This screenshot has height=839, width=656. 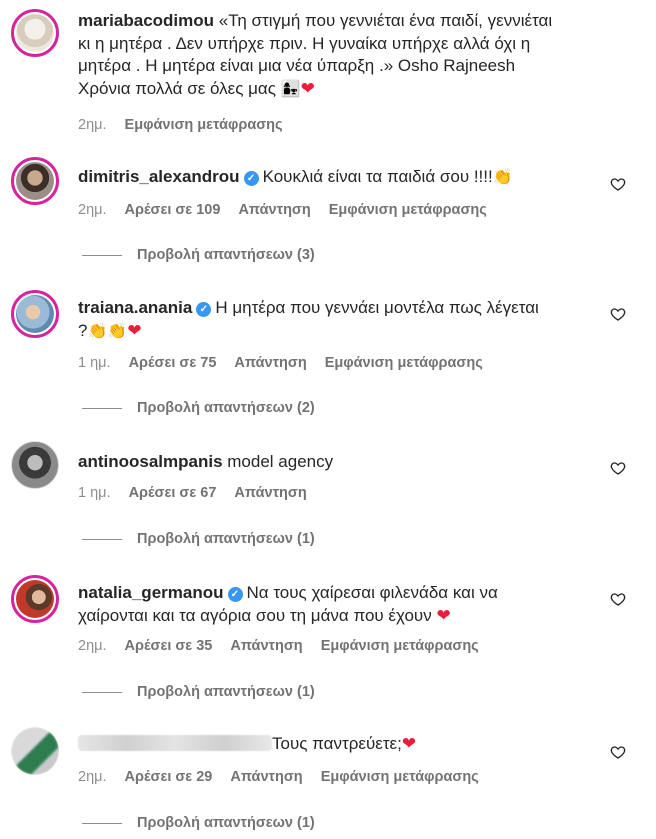 What do you see at coordinates (151, 592) in the screenshot?
I see `comment-username: natalia_germanou` at bounding box center [151, 592].